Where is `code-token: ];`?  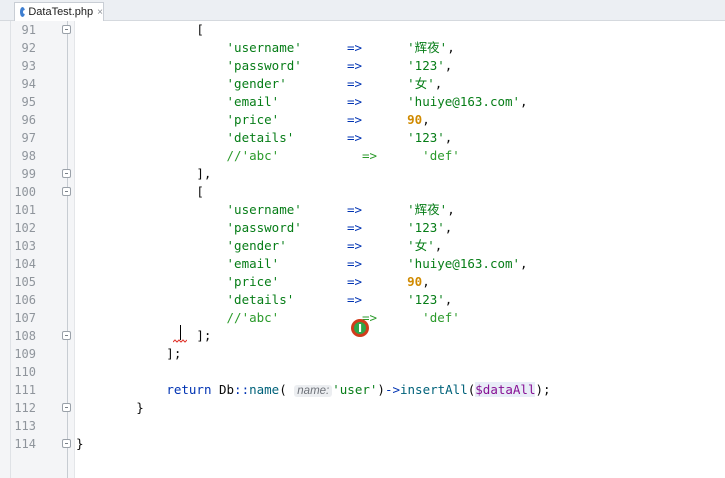 code-token: ]; is located at coordinates (144, 335).